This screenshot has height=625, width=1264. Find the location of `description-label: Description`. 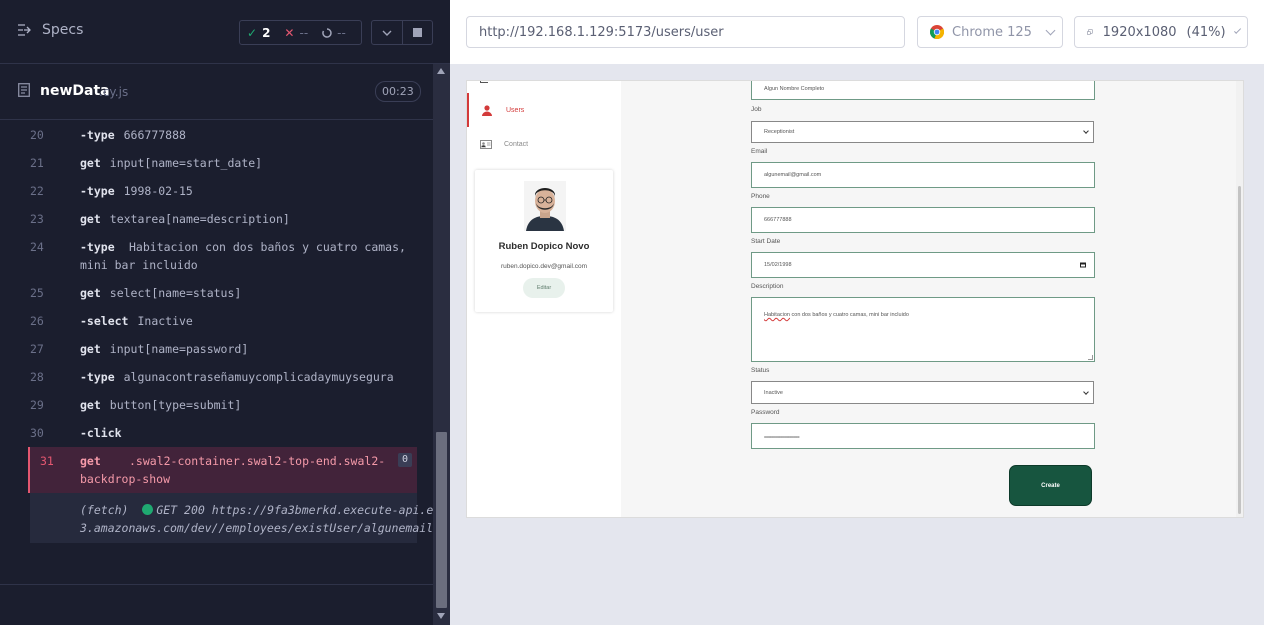

description-label: Description is located at coordinates (767, 286).